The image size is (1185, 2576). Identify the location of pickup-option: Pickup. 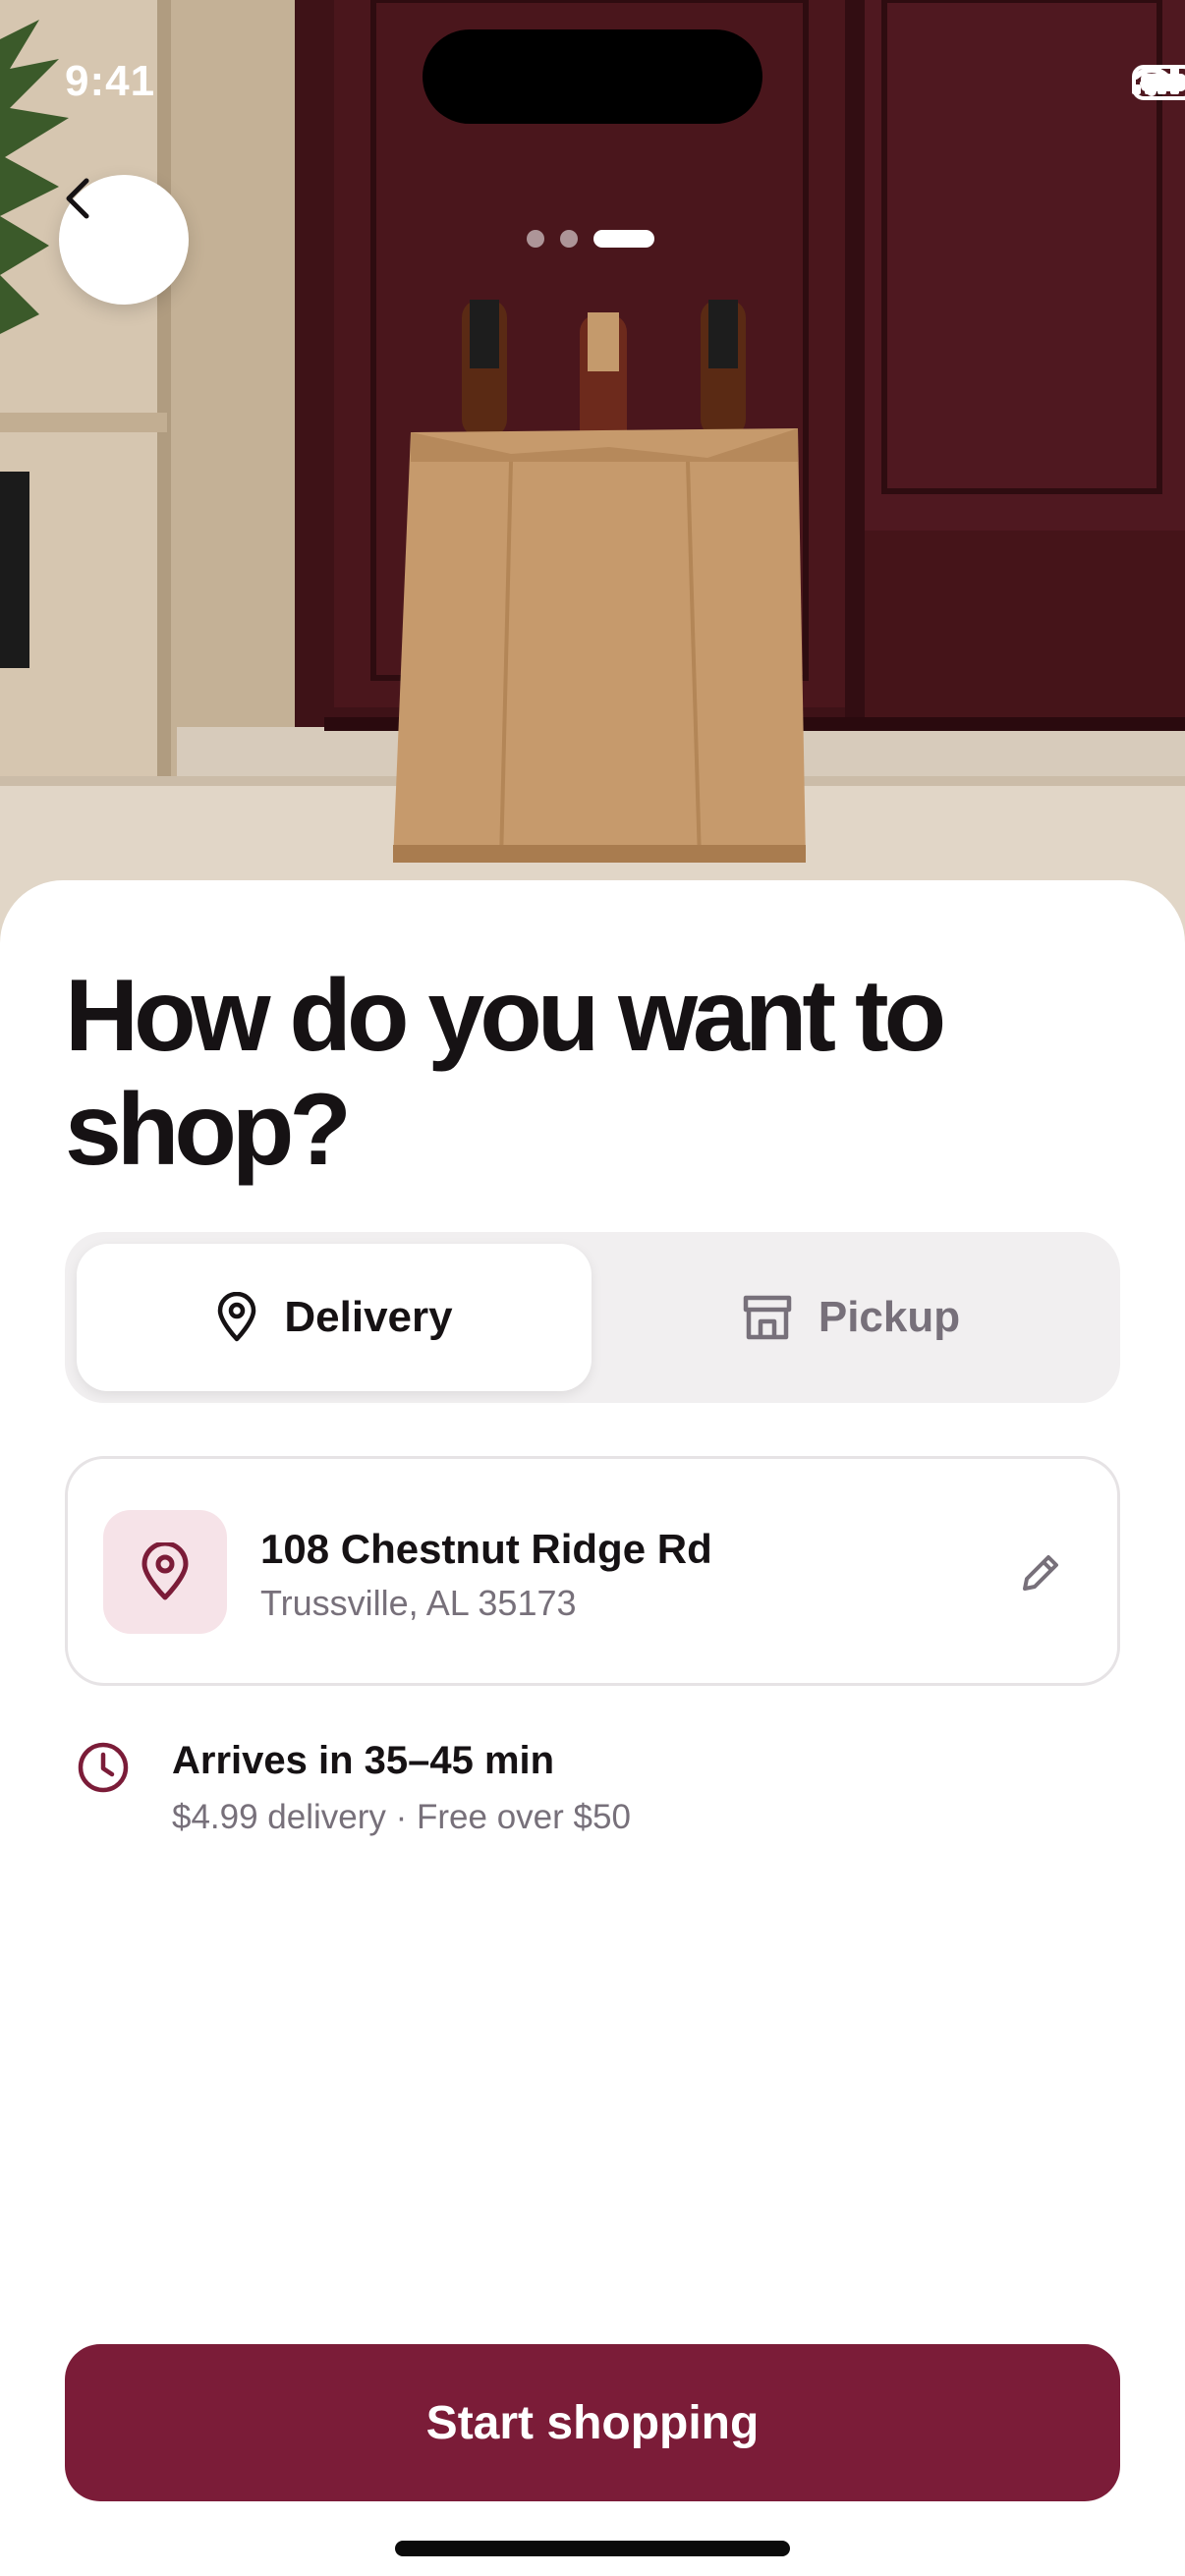
(850, 1317).